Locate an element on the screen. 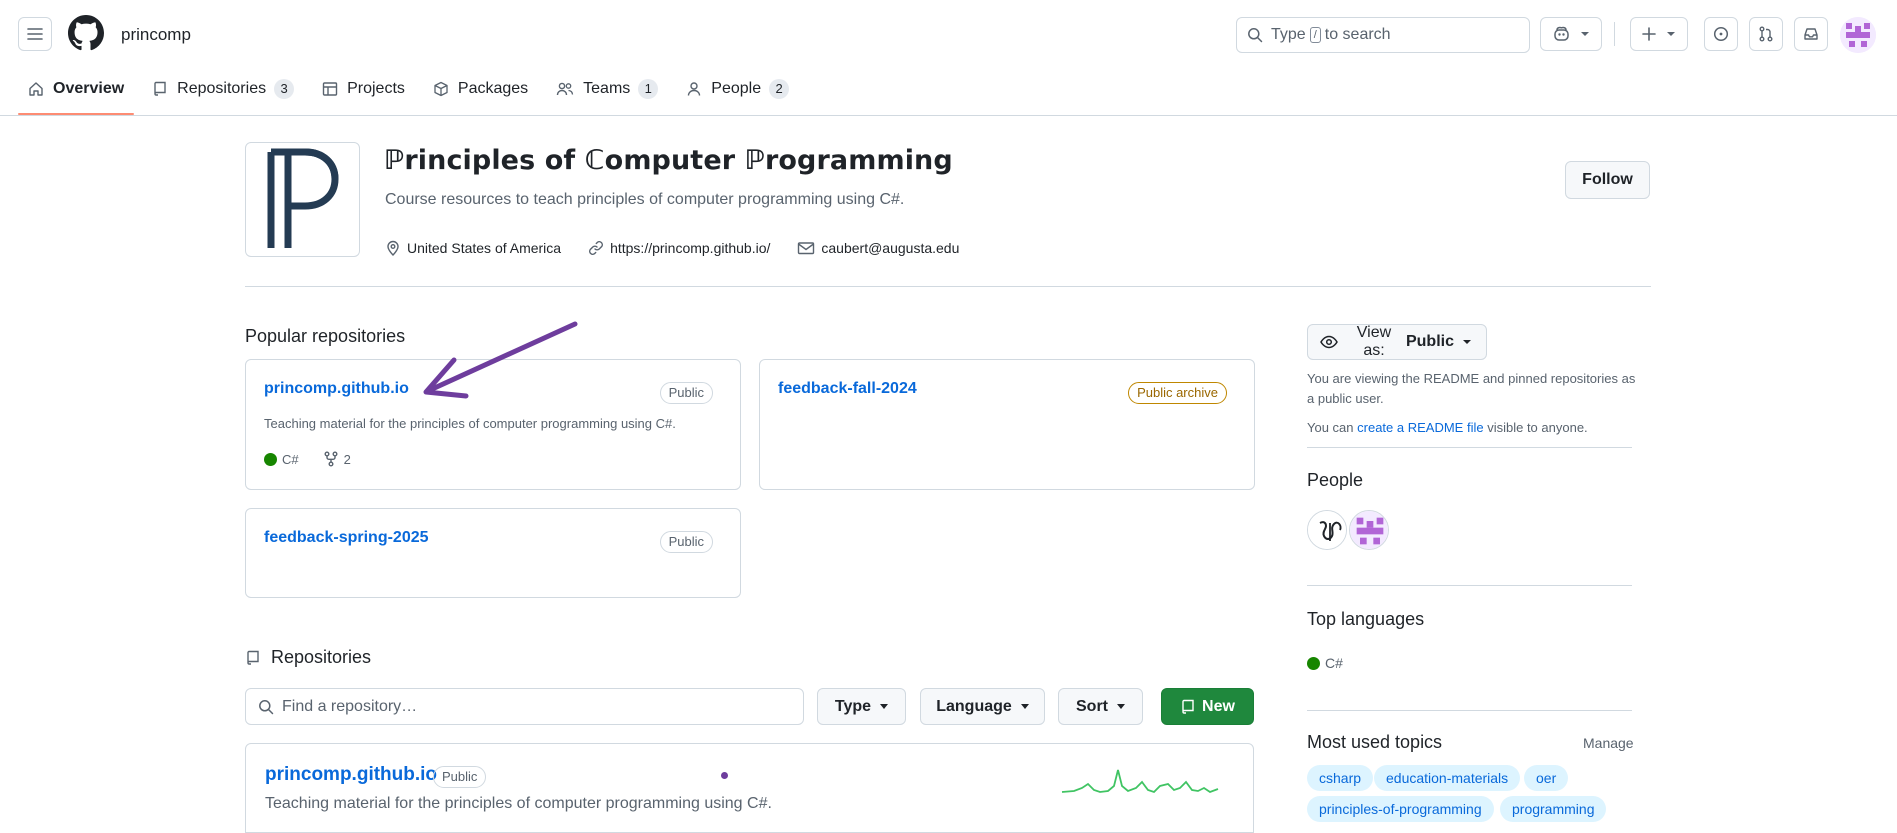 This screenshot has height=833, width=1897. tab-teams: Teams 1 is located at coordinates (607, 89).